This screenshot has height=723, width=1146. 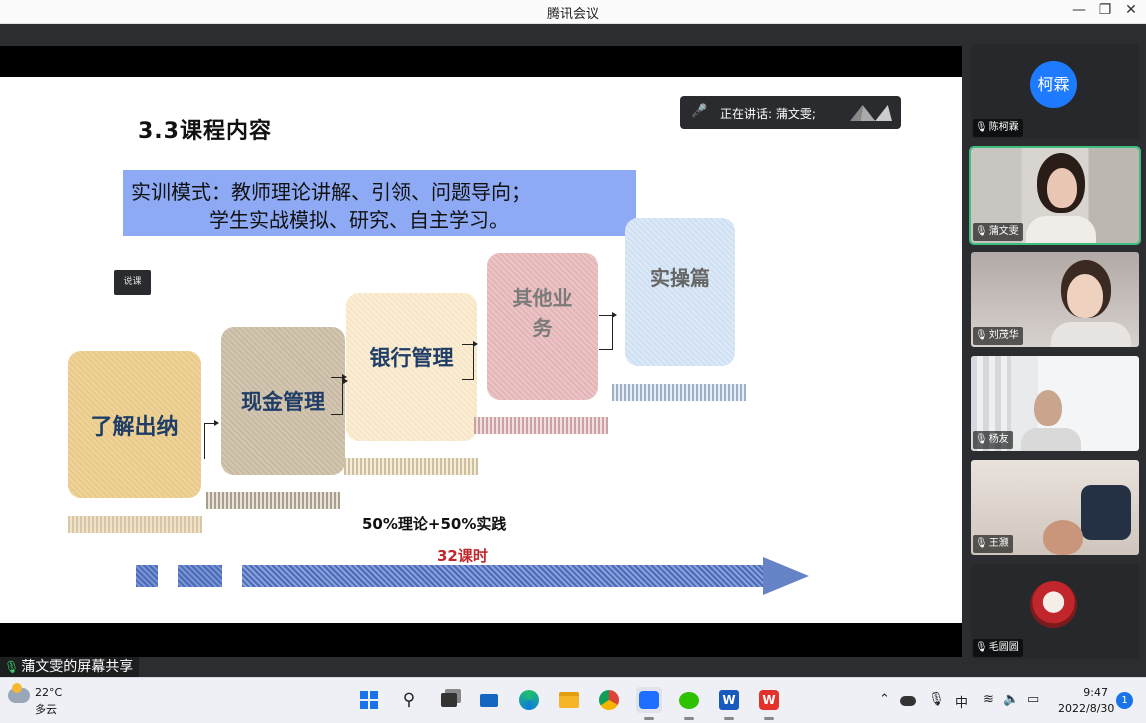 I want to click on start-button, so click(x=369, y=700).